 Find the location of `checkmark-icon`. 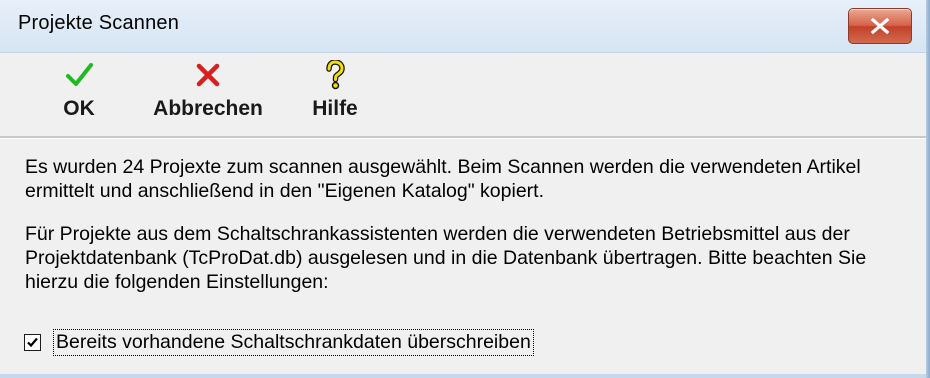

checkmark-icon is located at coordinates (79, 75).